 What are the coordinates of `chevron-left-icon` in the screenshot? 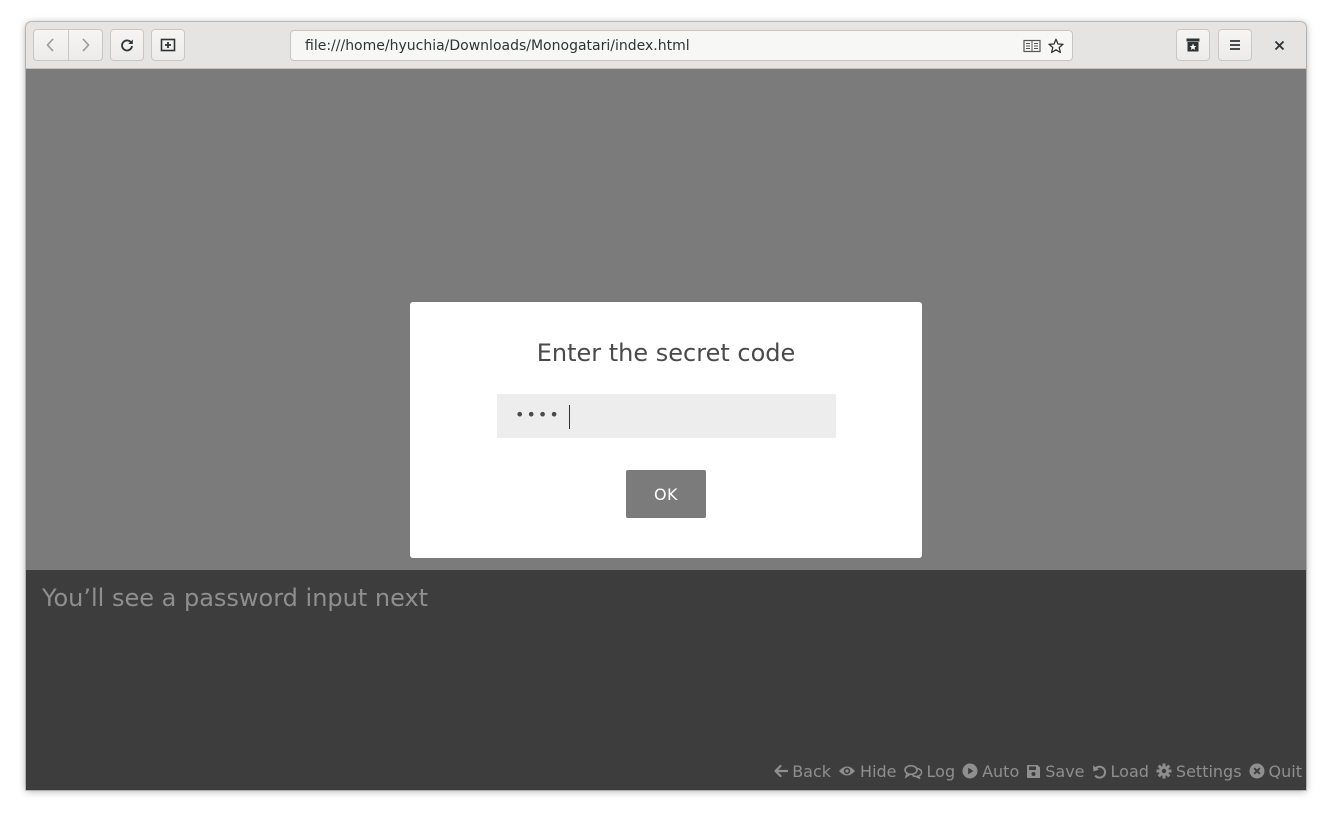 It's located at (50, 45).